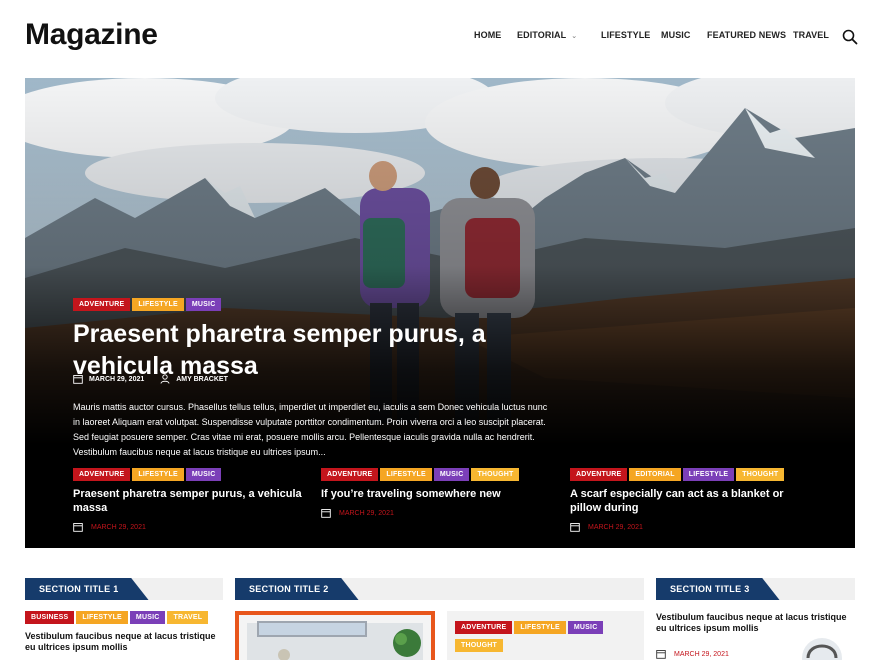 The height and width of the screenshot is (660, 880). What do you see at coordinates (297, 589) in the screenshot?
I see `section-title: SECTION TITLE 2` at bounding box center [297, 589].